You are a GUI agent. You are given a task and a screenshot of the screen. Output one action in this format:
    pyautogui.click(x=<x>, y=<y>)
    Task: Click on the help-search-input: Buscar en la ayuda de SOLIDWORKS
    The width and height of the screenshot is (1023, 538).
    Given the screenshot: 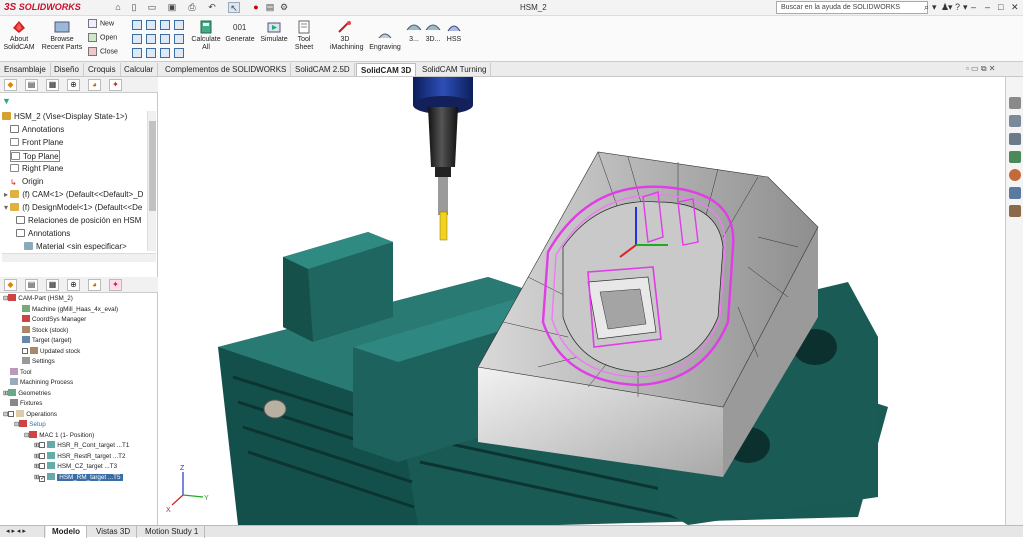 What is the action you would take?
    pyautogui.click(x=852, y=7)
    